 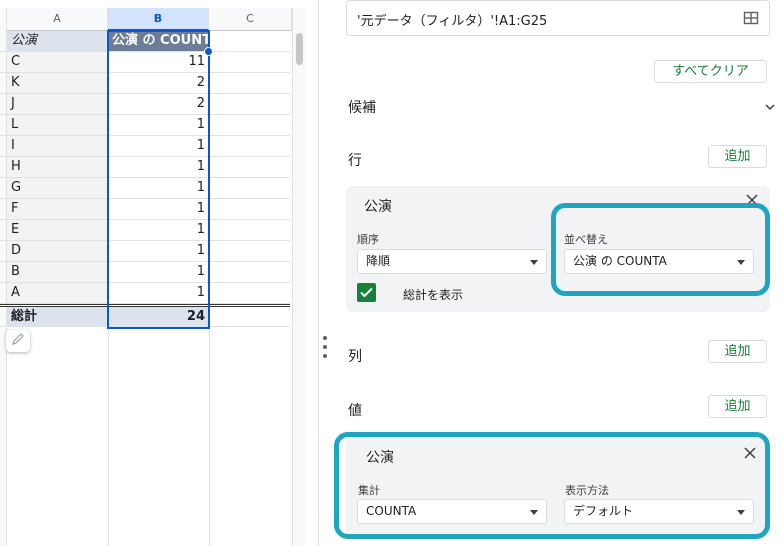 I want to click on cell-a: A, so click(x=57, y=293).